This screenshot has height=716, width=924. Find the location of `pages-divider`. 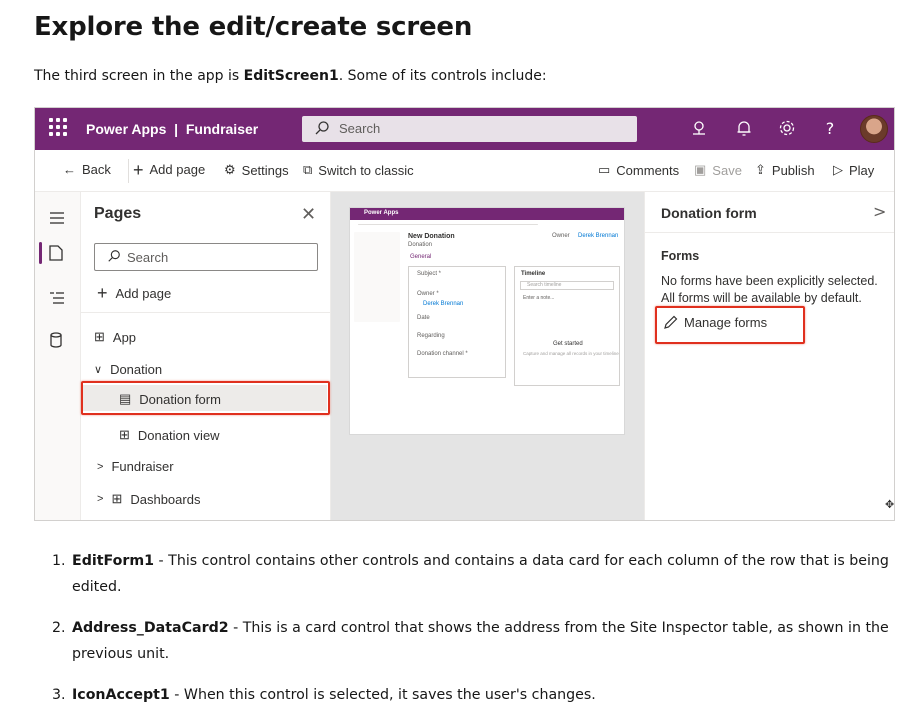

pages-divider is located at coordinates (206, 312).